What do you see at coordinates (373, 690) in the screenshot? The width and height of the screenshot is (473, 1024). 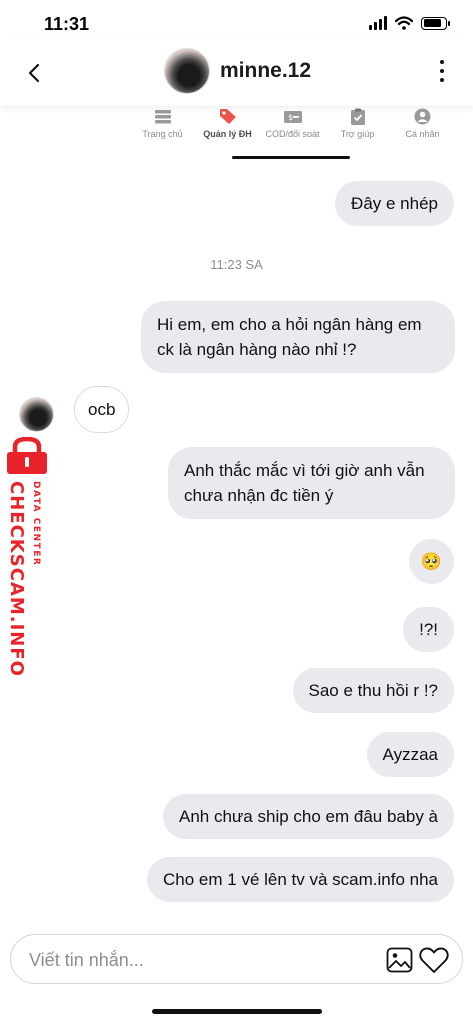 I see `message-bubble-sent: Sao e thu hồi r !?` at bounding box center [373, 690].